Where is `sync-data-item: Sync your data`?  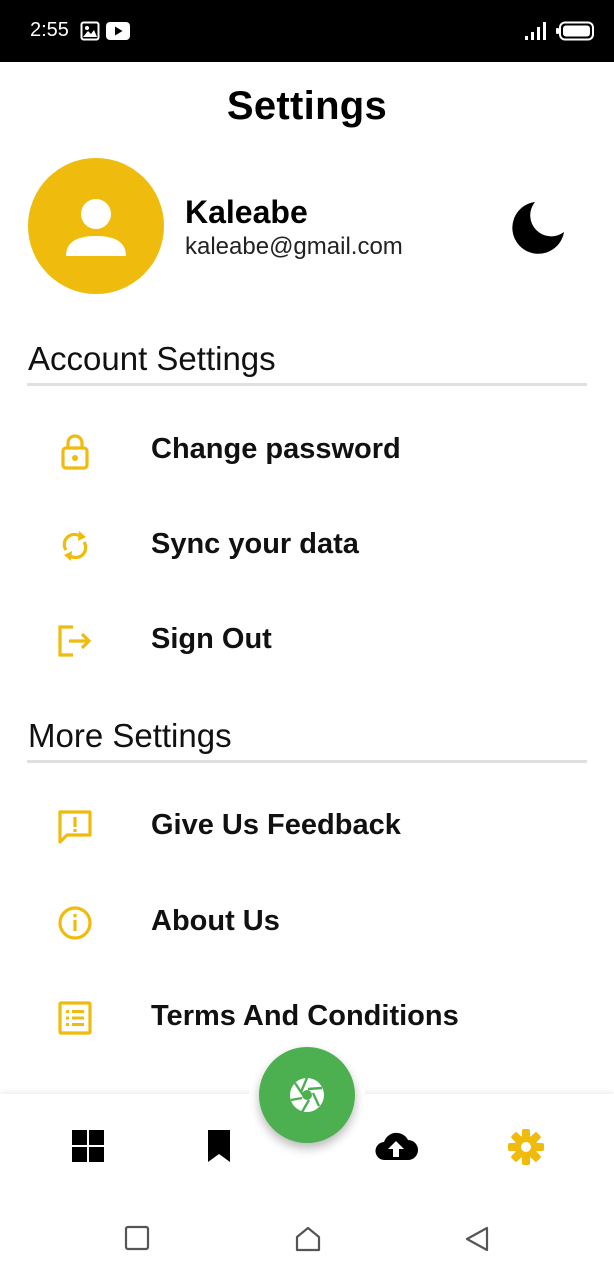
sync-data-item: Sync your data is located at coordinates (307, 546).